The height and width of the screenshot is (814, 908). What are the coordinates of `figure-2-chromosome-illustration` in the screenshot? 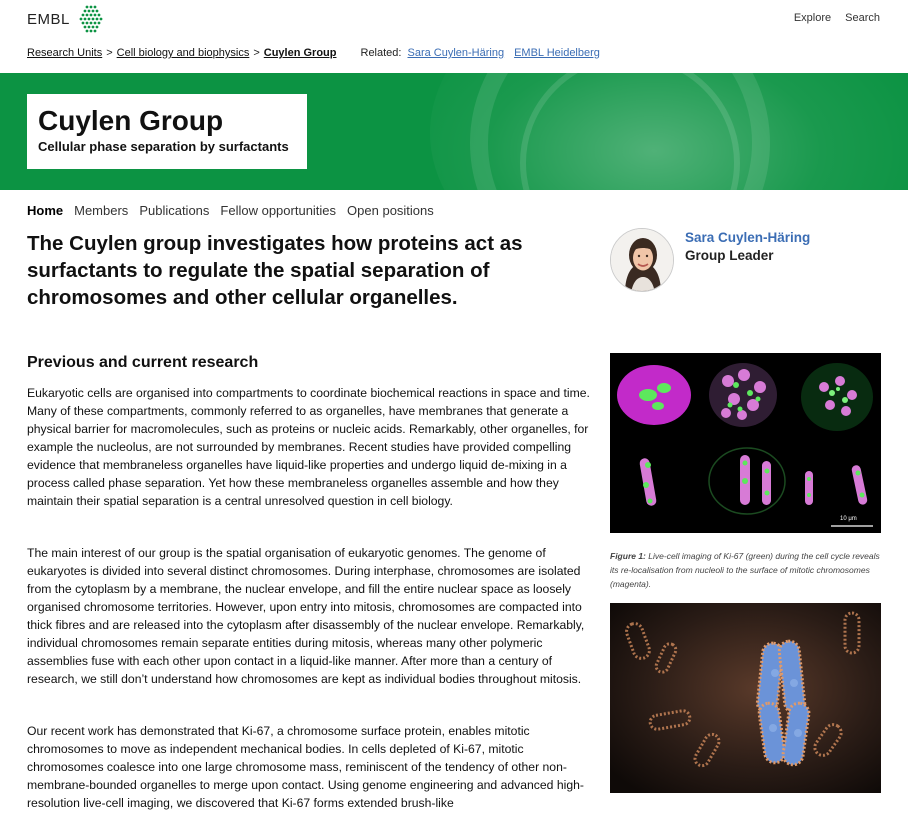 It's located at (745, 698).